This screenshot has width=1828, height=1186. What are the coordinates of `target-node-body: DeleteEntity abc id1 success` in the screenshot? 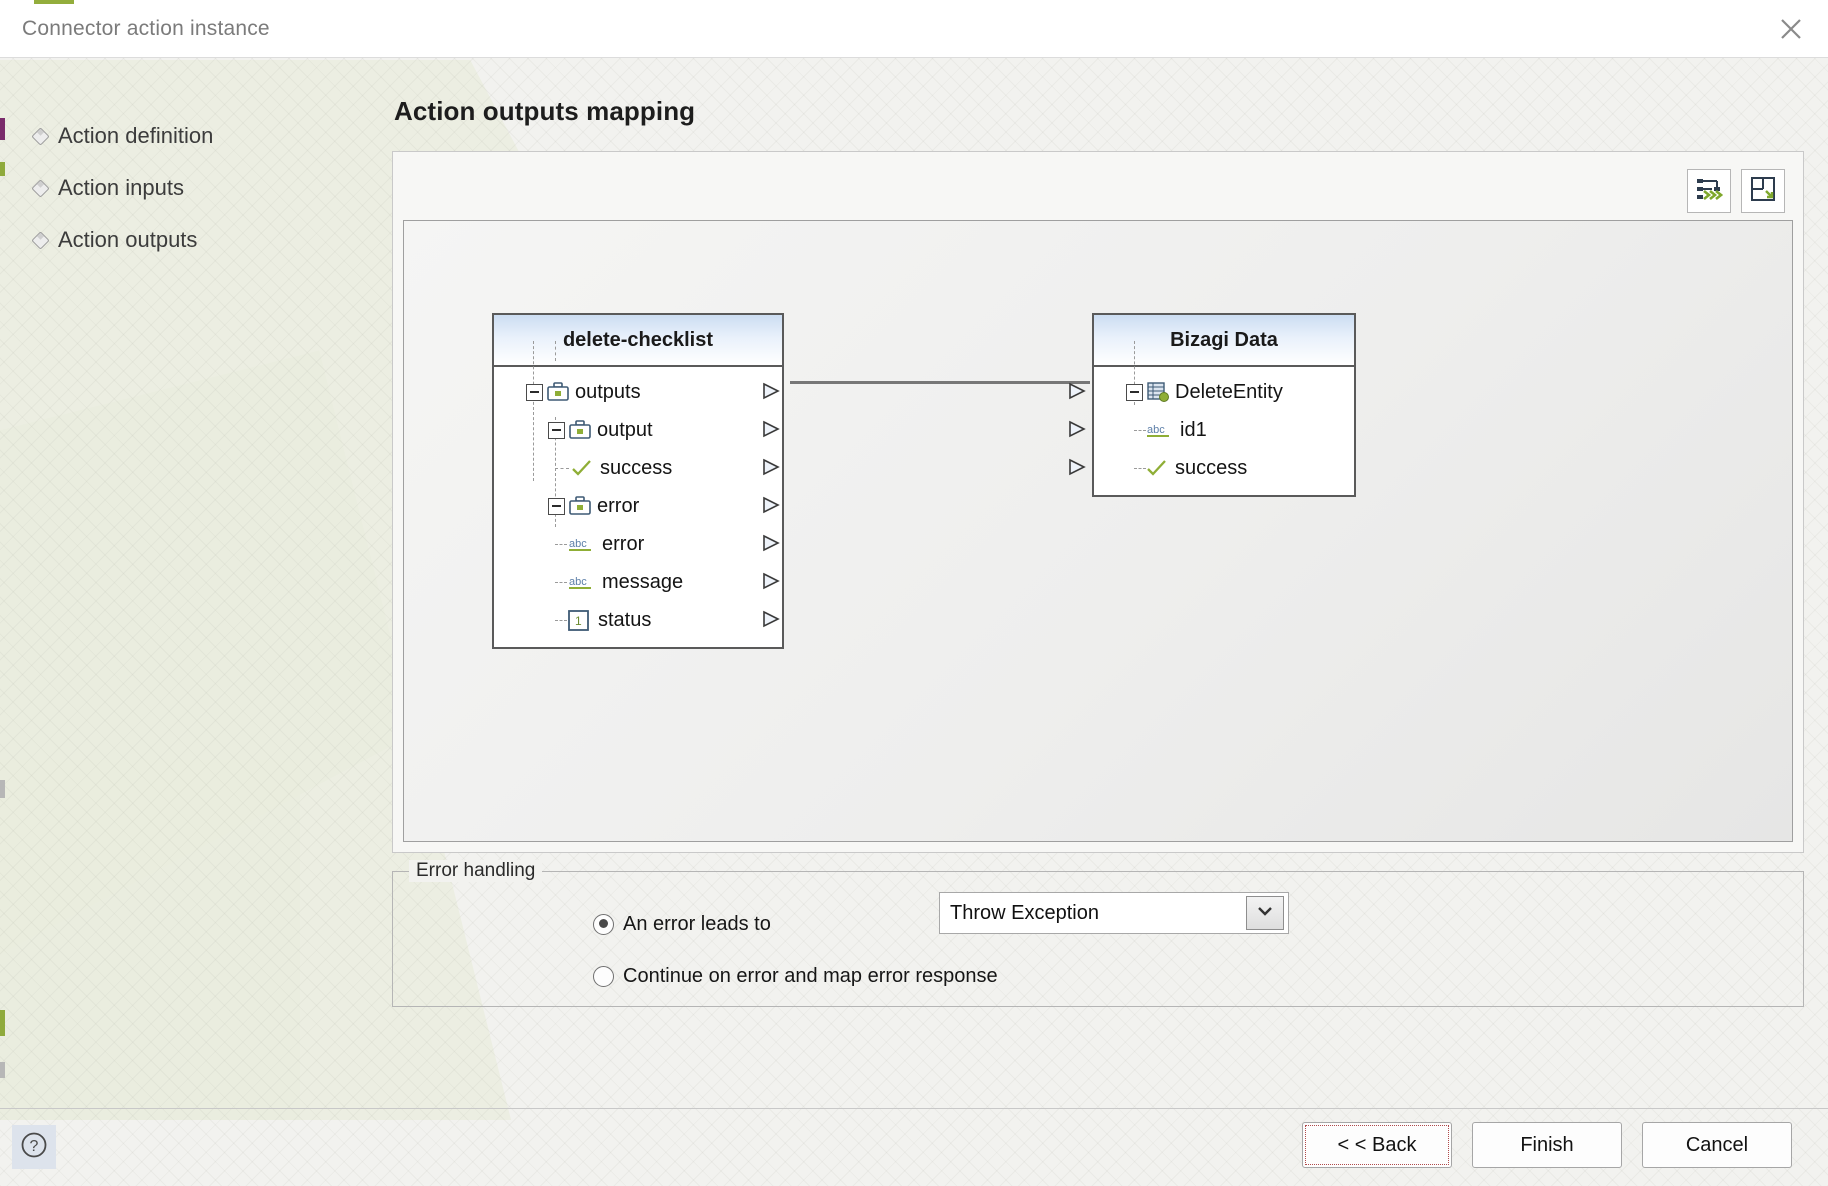 It's located at (1211, 418).